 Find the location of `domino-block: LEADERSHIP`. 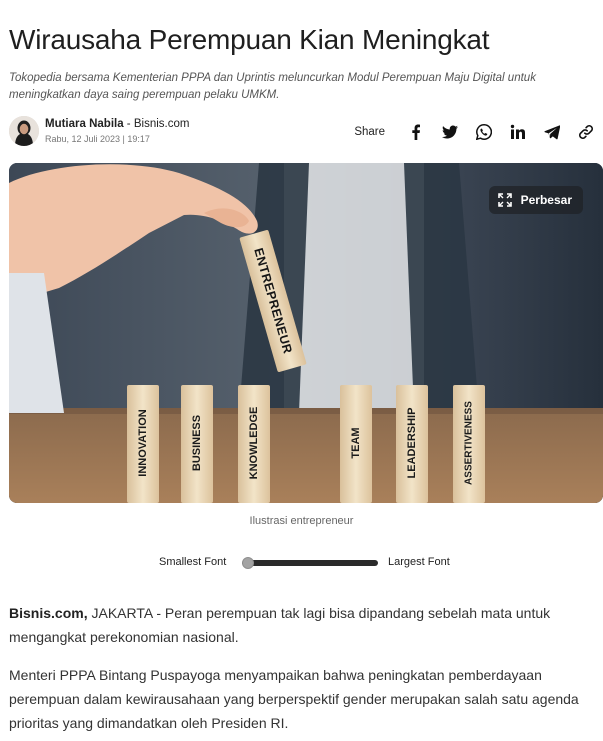

domino-block: LEADERSHIP is located at coordinates (412, 444).